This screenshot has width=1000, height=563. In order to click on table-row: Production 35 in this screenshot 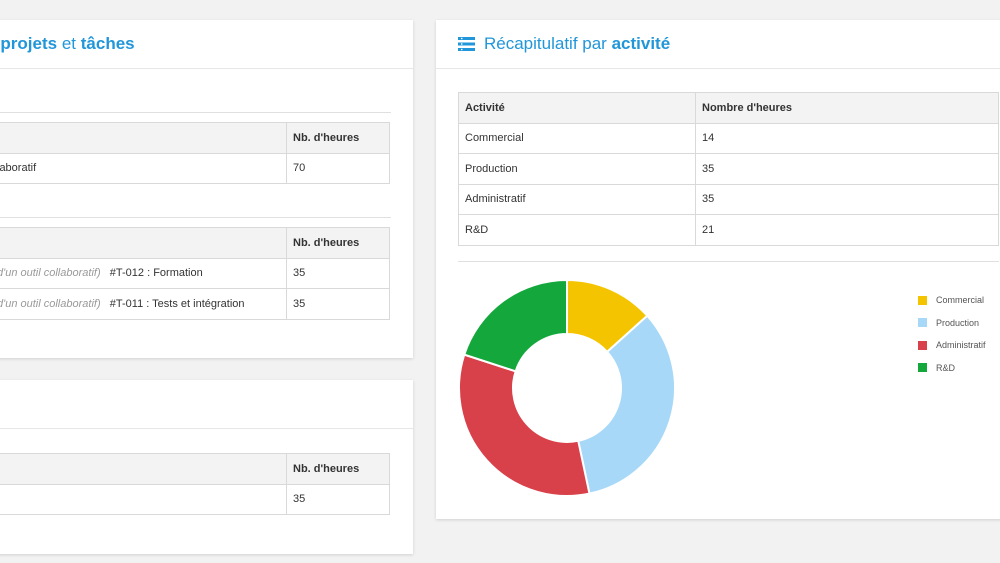, I will do `click(728, 169)`.